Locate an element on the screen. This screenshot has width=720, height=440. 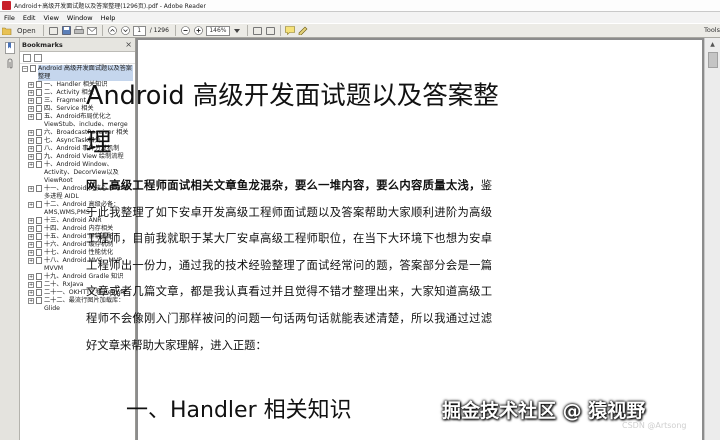
juejin-watermark: 掘金技术社区 @ 猿视野 is located at coordinates (544, 411).